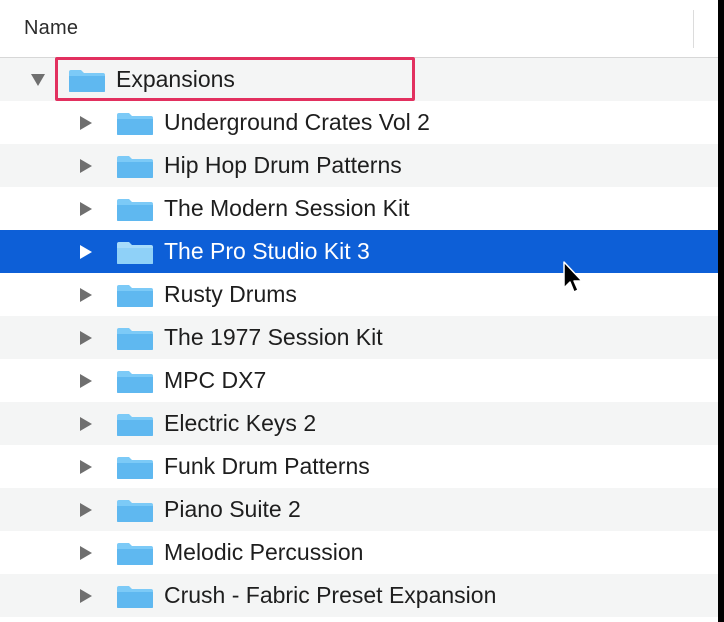 The width and height of the screenshot is (724, 622). Describe the element at coordinates (359, 509) in the screenshot. I see `tree-row: Piano Suite 2` at that location.